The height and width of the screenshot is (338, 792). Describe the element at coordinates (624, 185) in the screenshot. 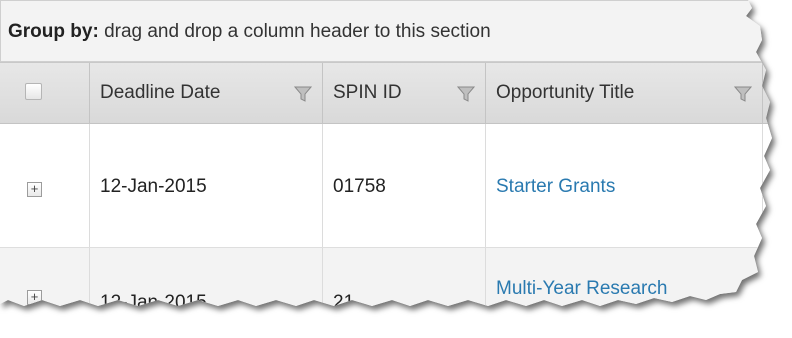

I see `opportunity-title-cell: Starter Grants` at that location.